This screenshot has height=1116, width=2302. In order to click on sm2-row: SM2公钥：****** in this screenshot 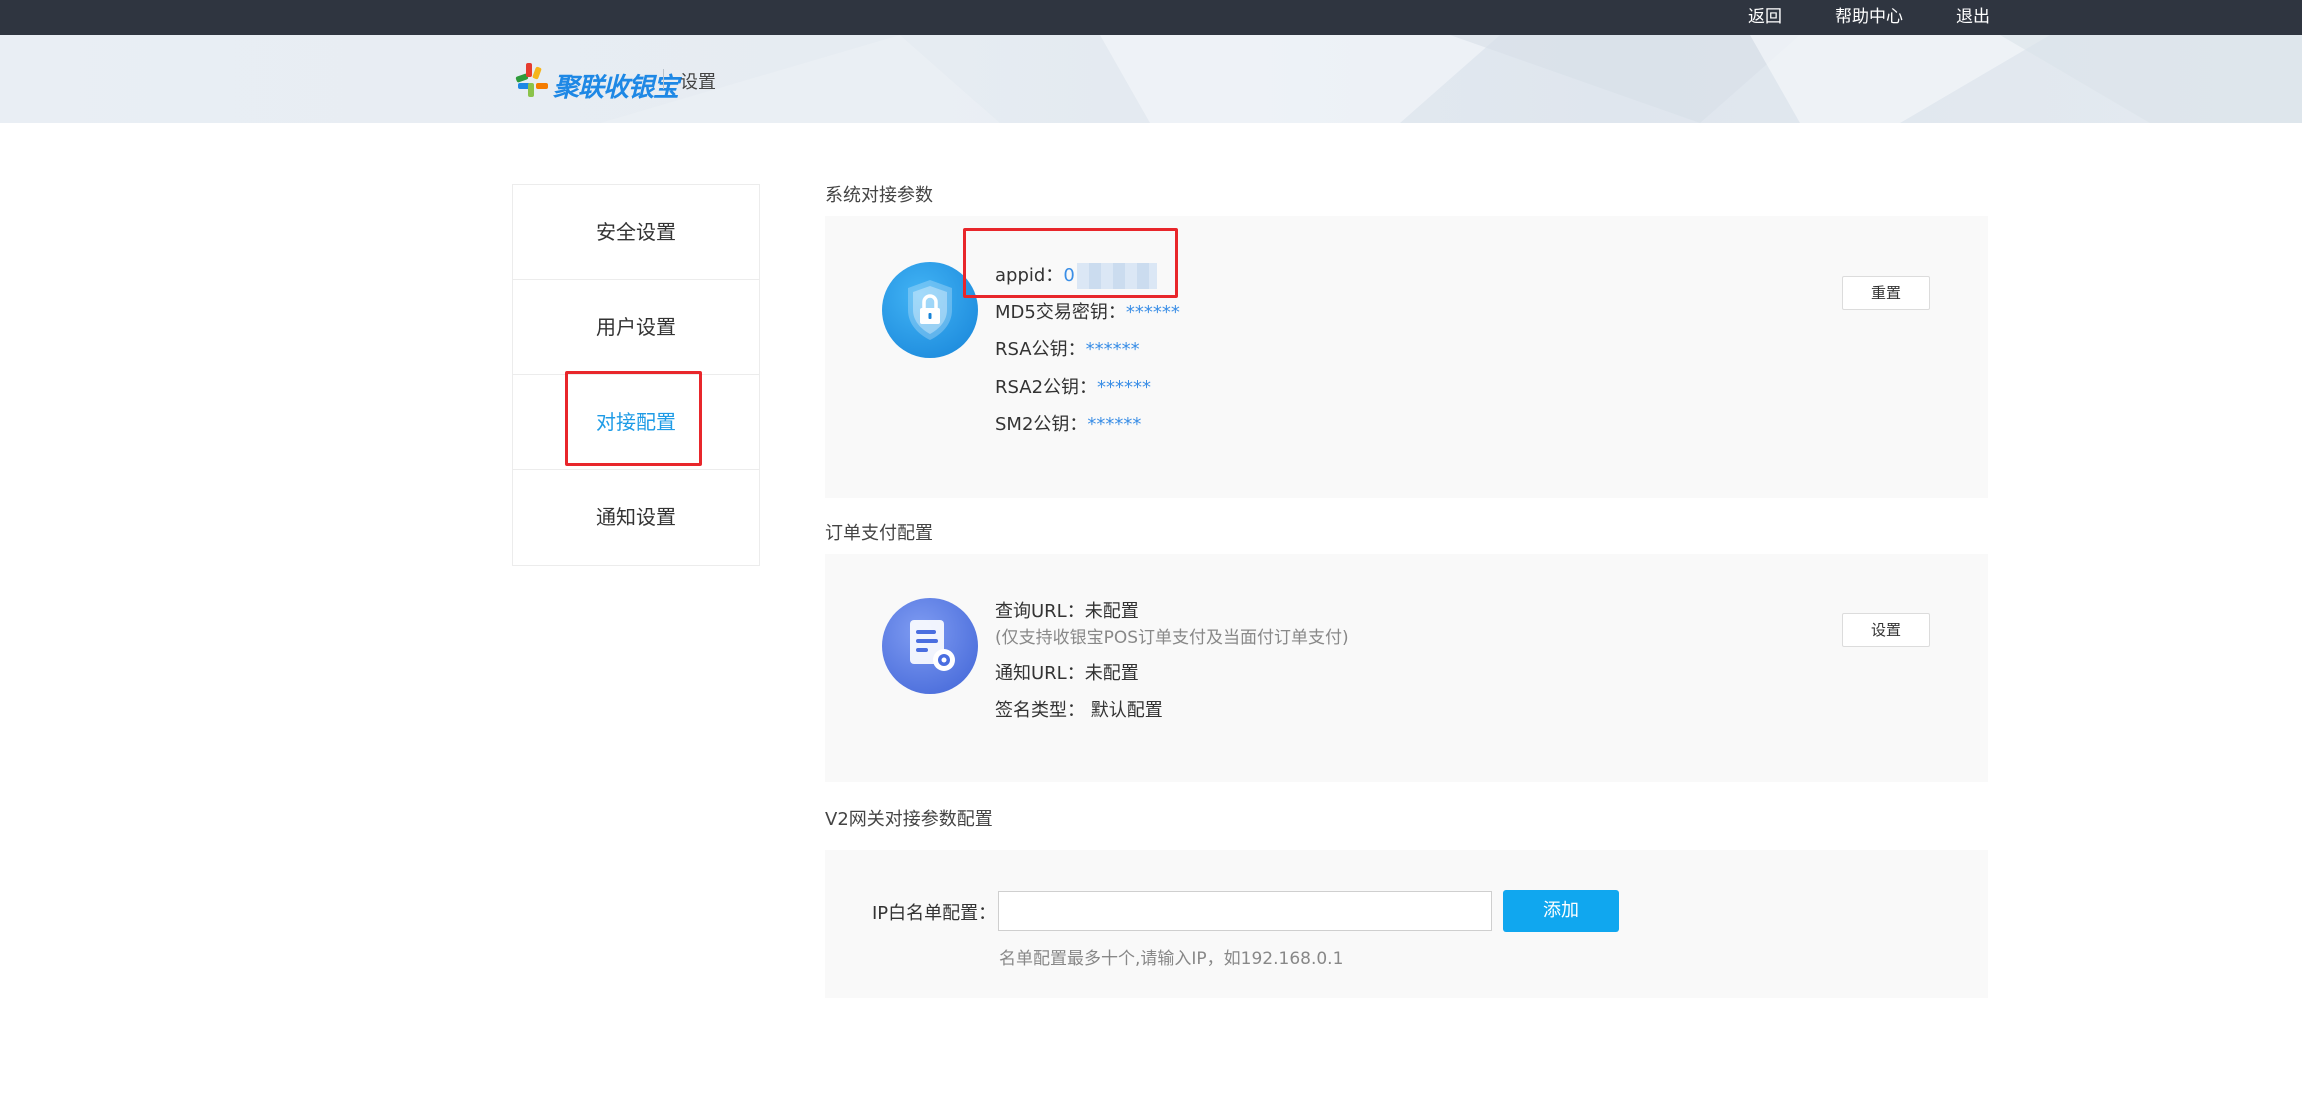, I will do `click(1068, 423)`.